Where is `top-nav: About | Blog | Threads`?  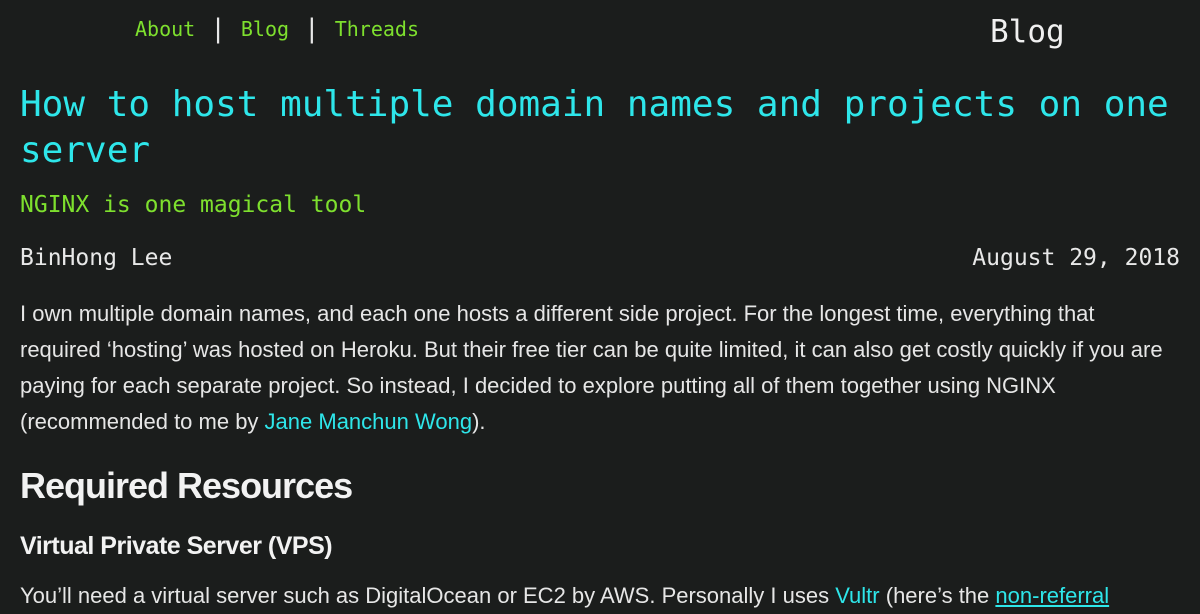
top-nav: About | Blog | Threads is located at coordinates (277, 29).